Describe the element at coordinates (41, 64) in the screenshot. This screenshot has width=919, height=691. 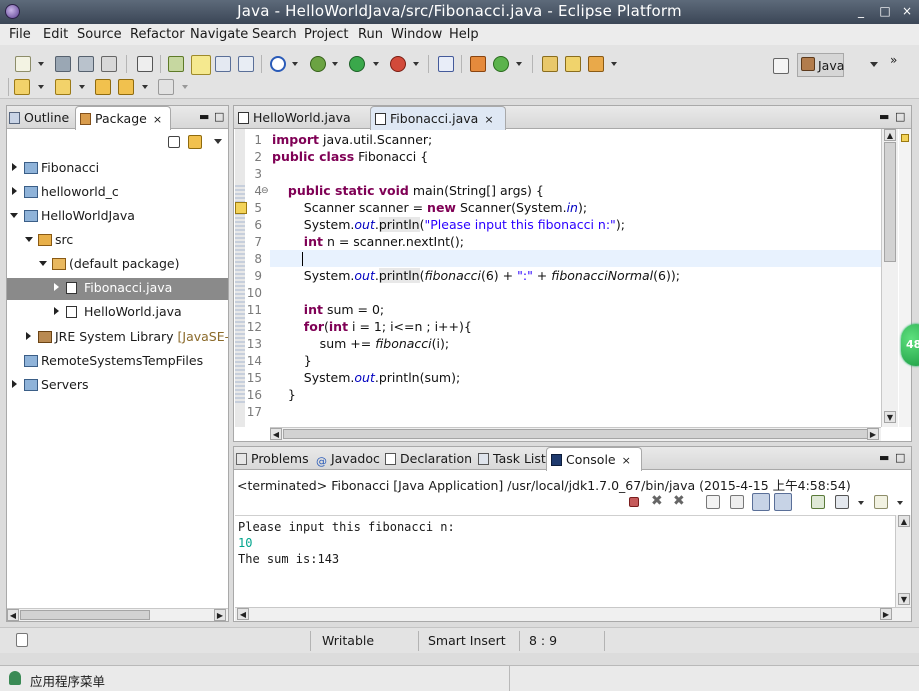
I see `new-dropdown-icon` at that location.